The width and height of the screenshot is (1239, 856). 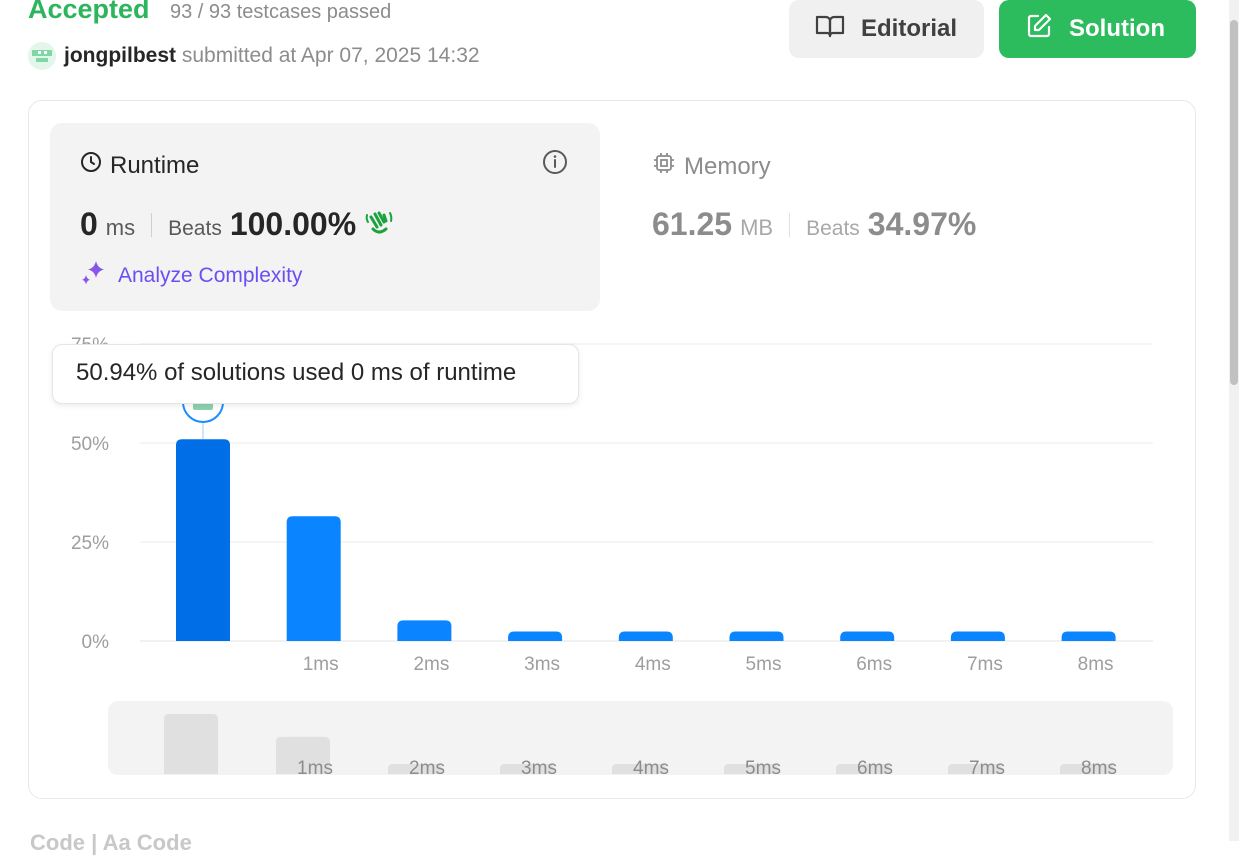 I want to click on overview-tick-label: 1ms, so click(x=315, y=768).